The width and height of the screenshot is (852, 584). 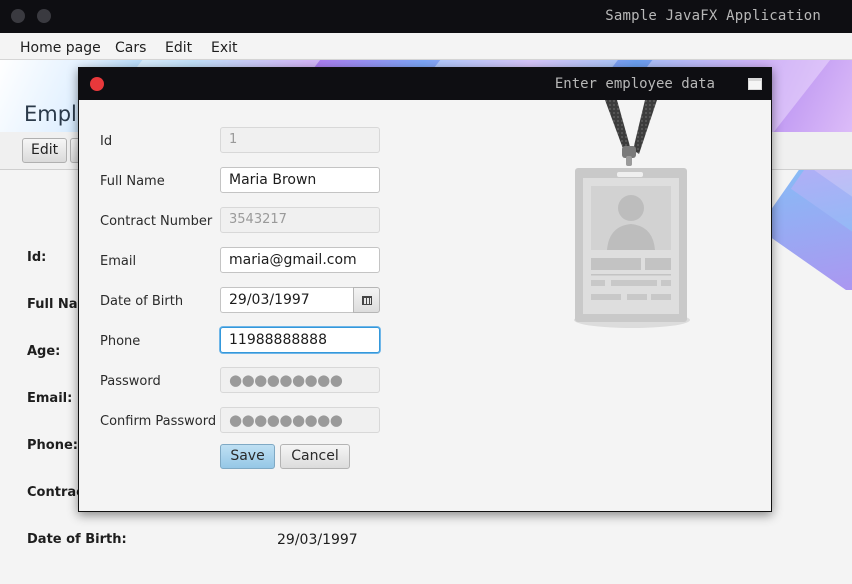 I want to click on calendar-button, so click(x=366, y=300).